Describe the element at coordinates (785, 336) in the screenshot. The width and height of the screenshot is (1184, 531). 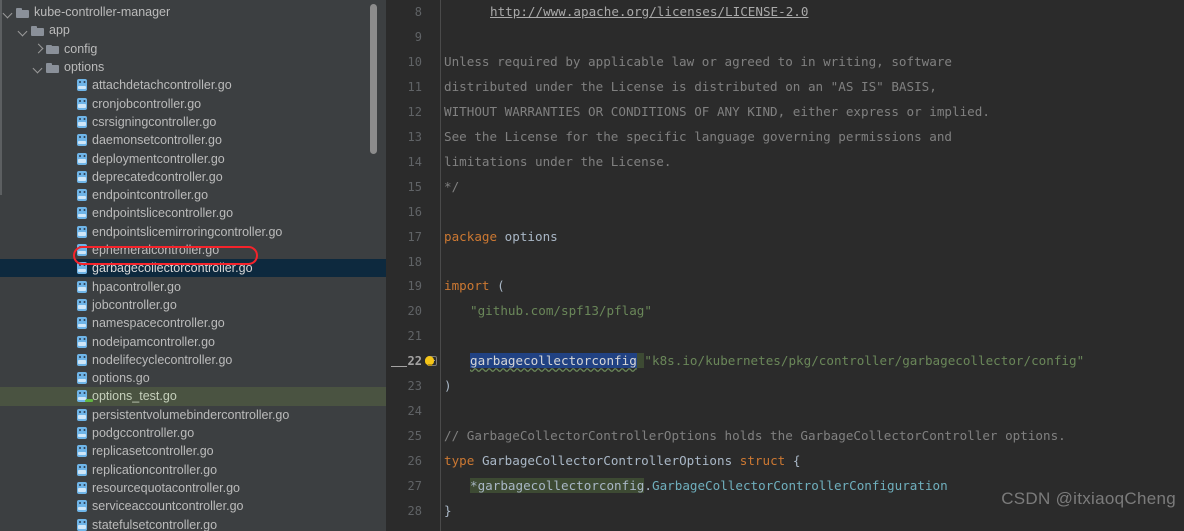
I see `code-line: 21` at that location.